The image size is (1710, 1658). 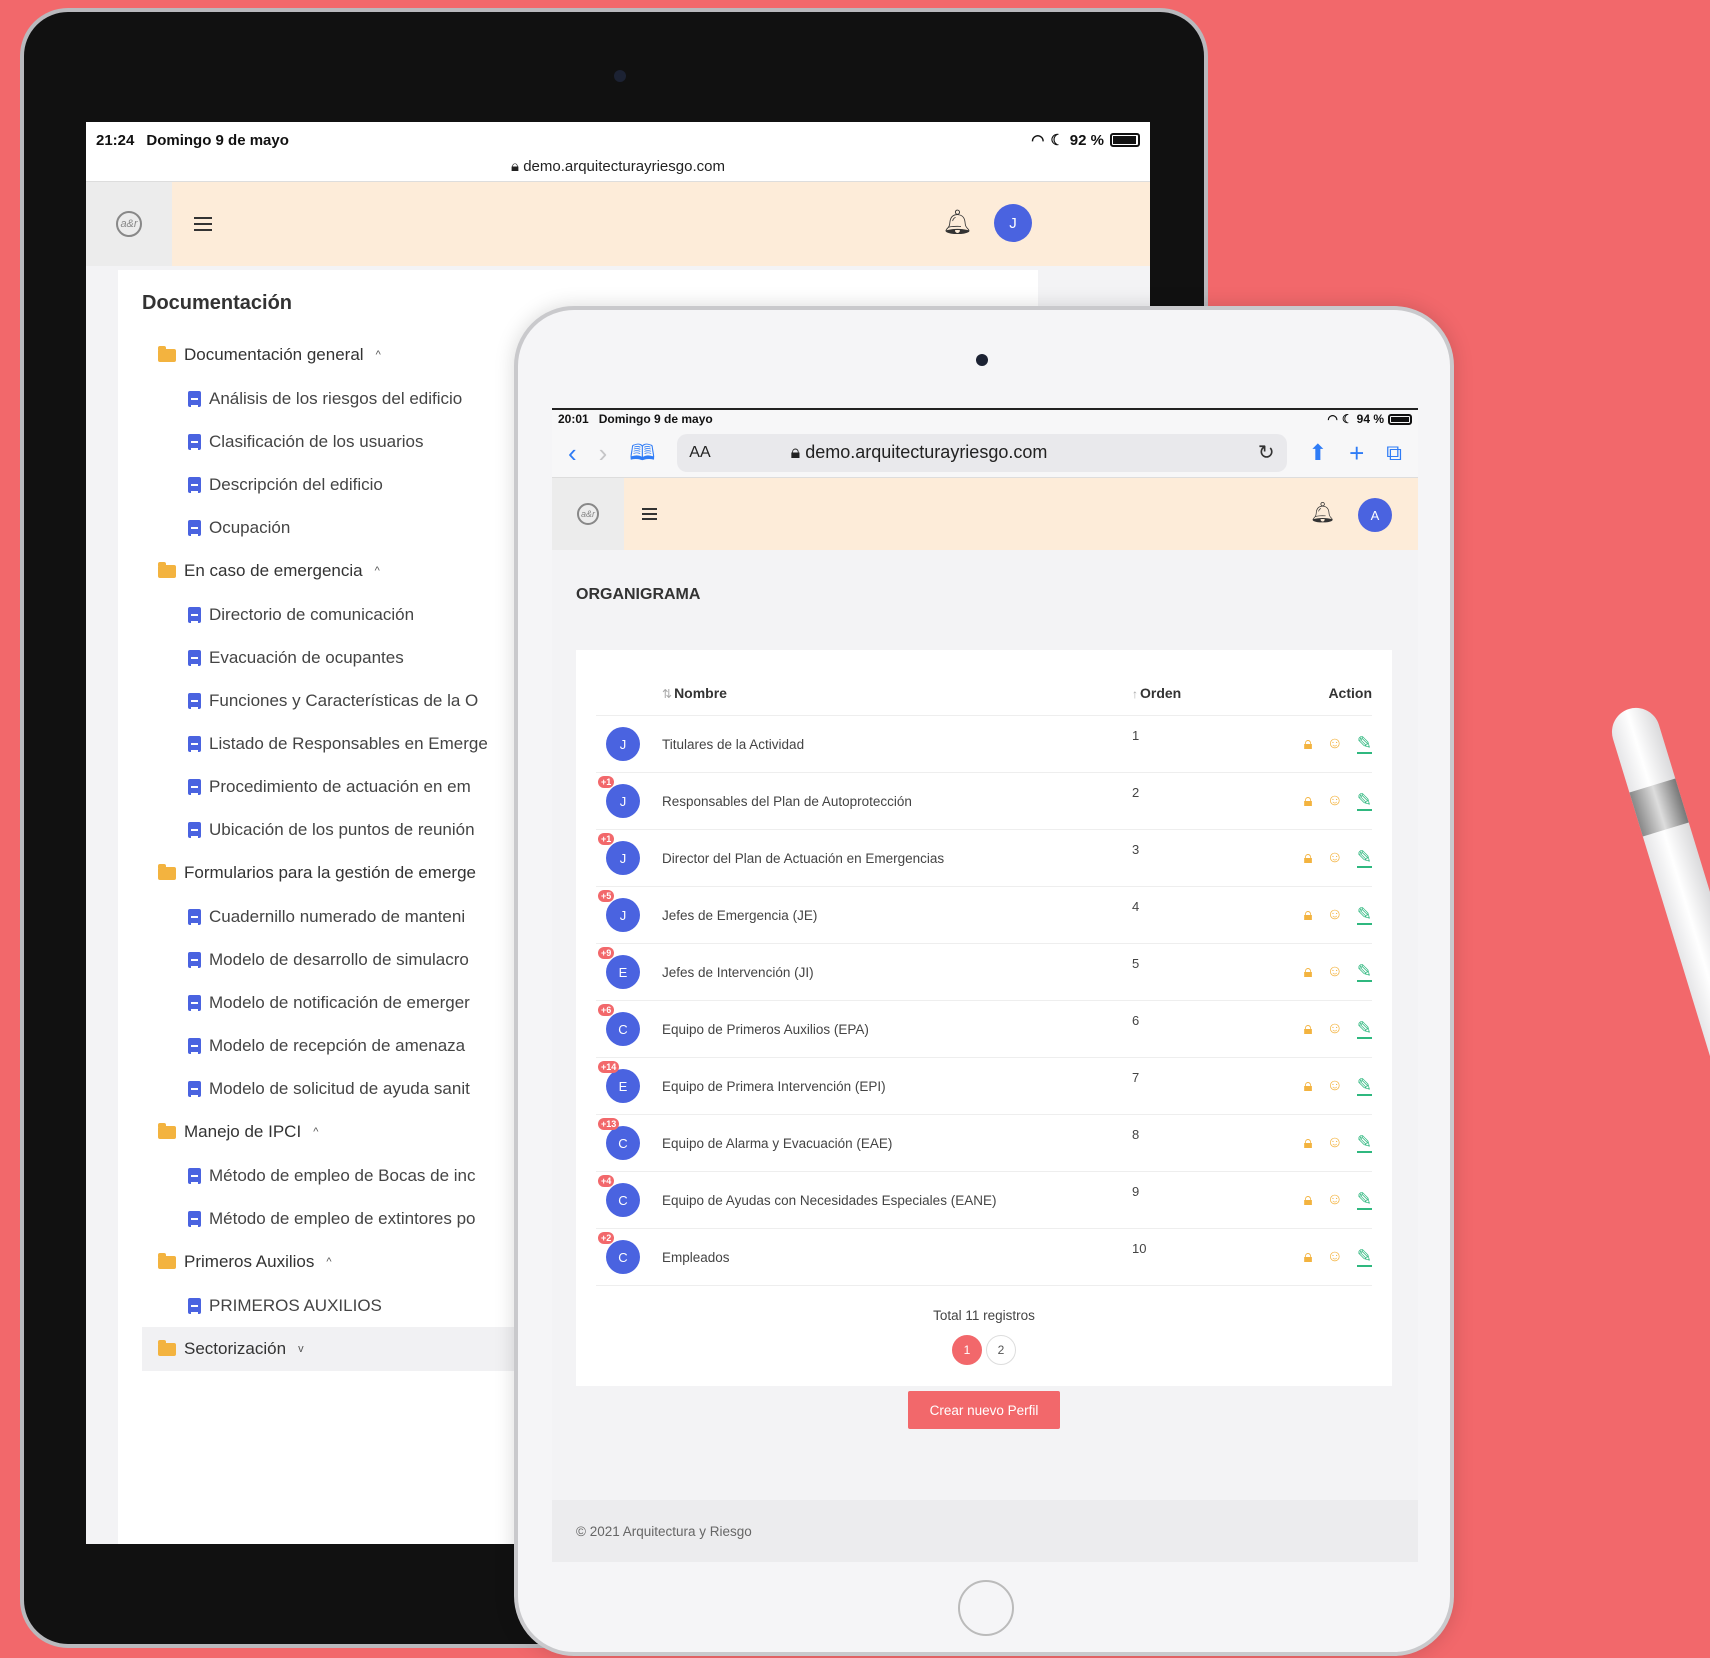 What do you see at coordinates (618, 170) in the screenshot?
I see `url-bar: 🔒︎ demo.arquitecturayriesgo.com` at bounding box center [618, 170].